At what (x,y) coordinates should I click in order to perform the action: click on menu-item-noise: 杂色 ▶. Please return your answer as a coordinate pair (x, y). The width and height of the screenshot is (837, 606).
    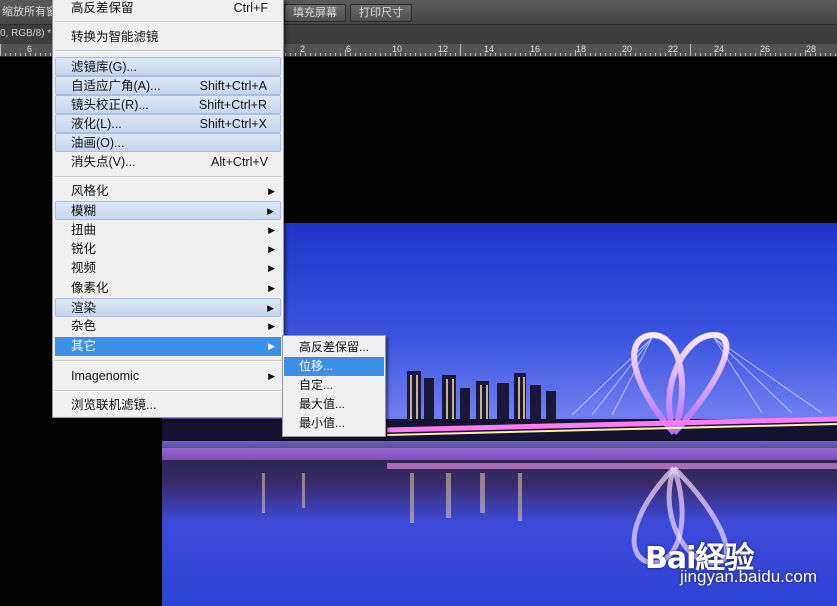
    Looking at the image, I should click on (168, 326).